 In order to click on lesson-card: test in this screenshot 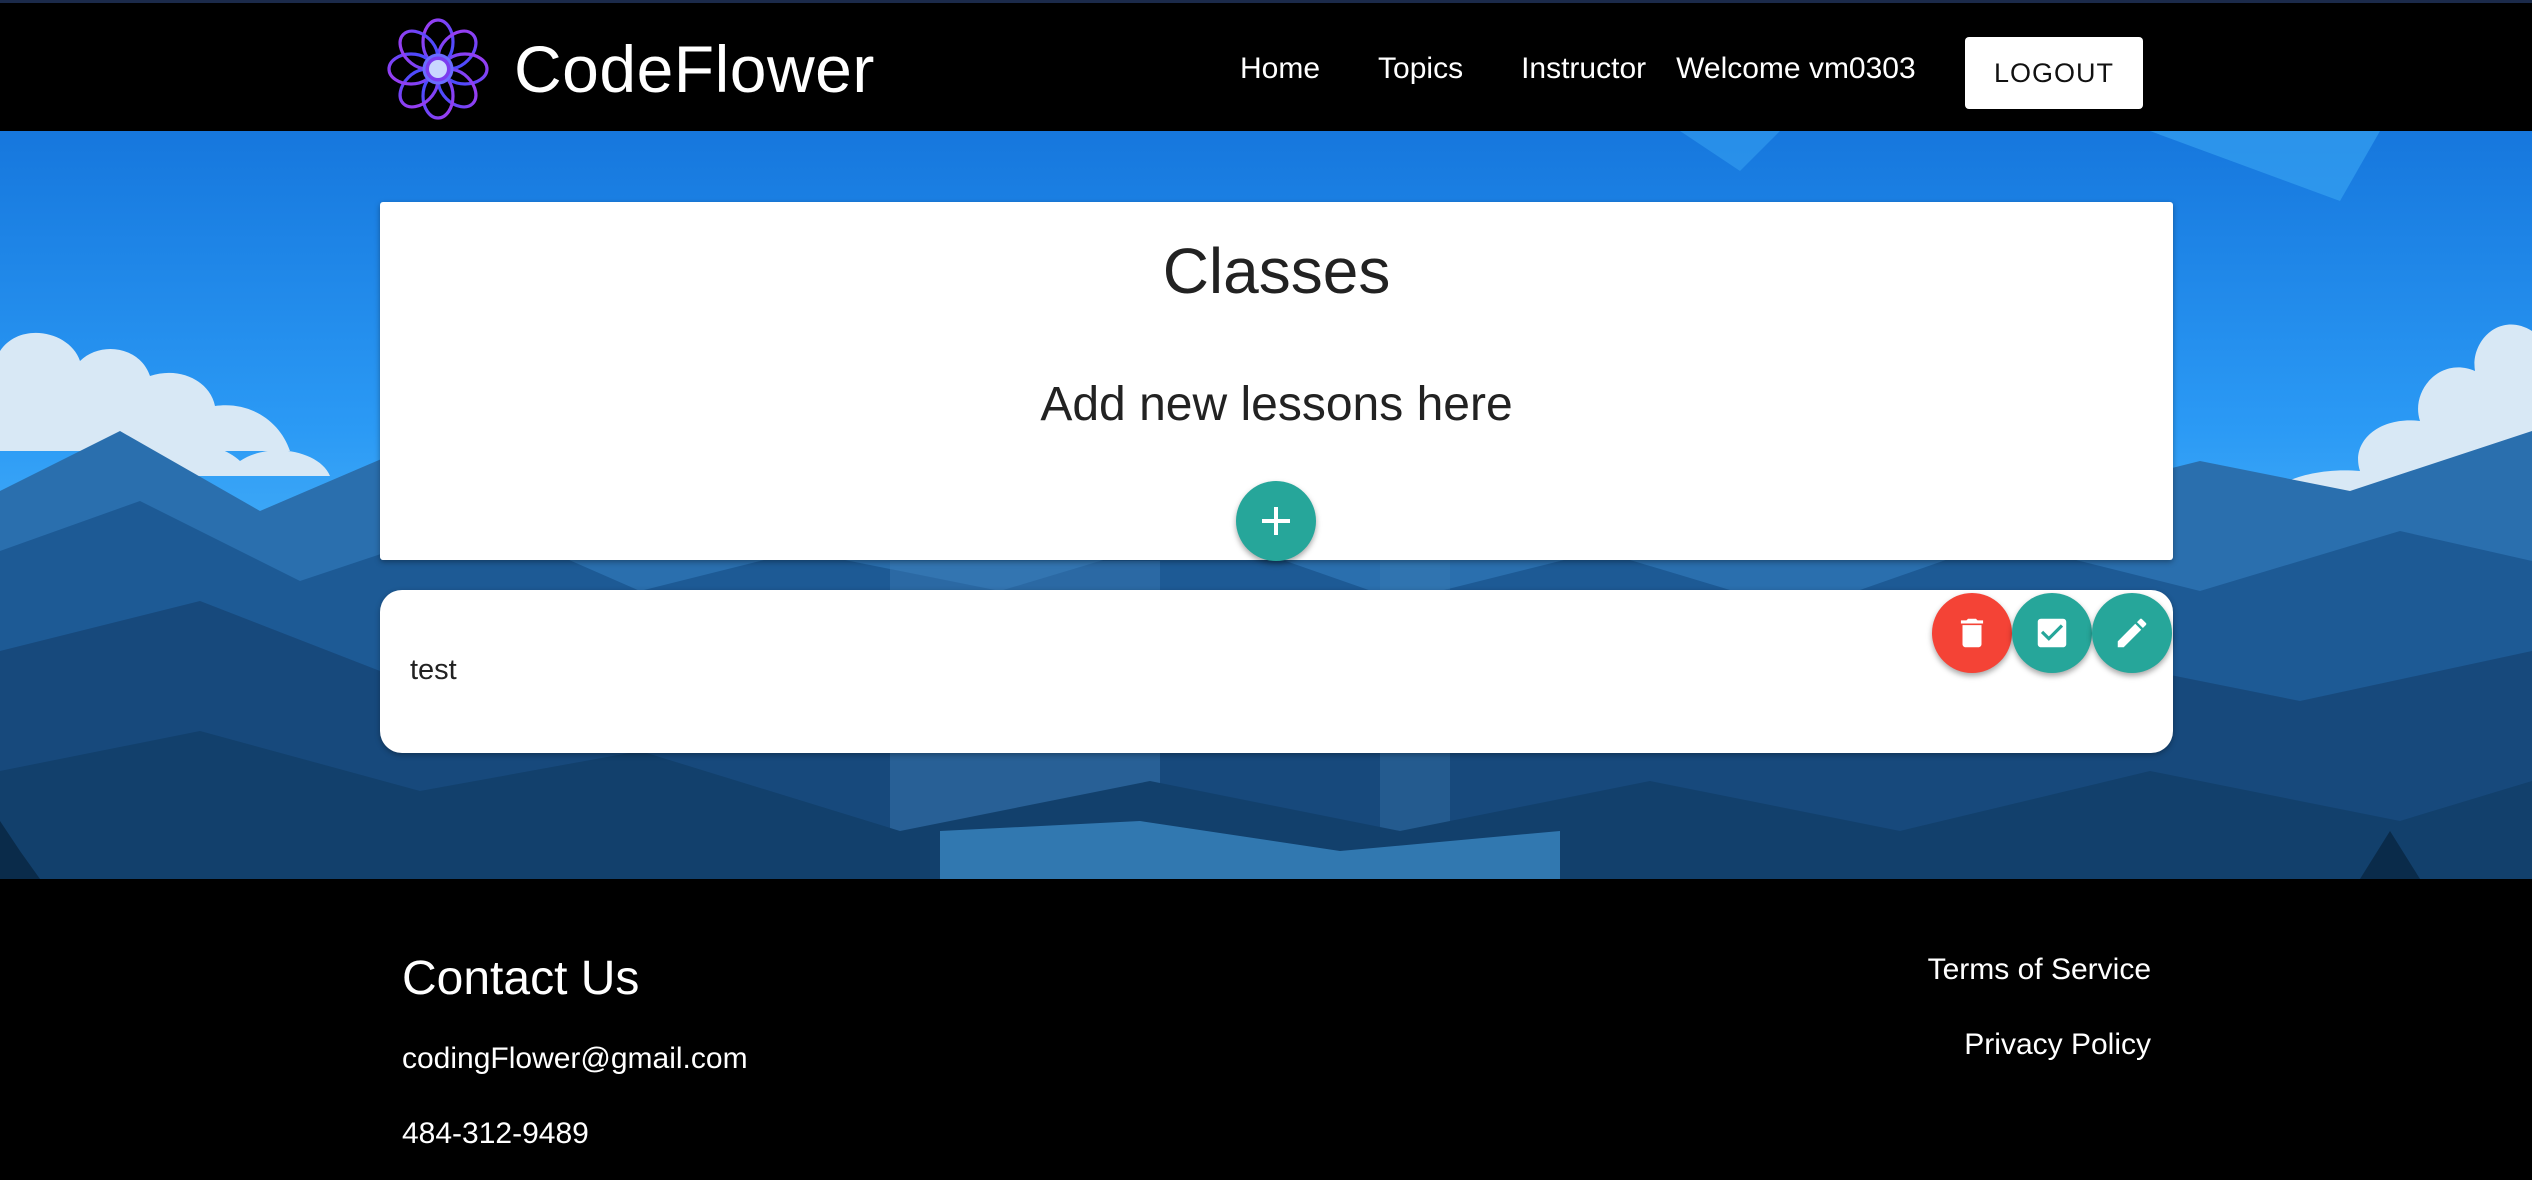, I will do `click(1276, 671)`.